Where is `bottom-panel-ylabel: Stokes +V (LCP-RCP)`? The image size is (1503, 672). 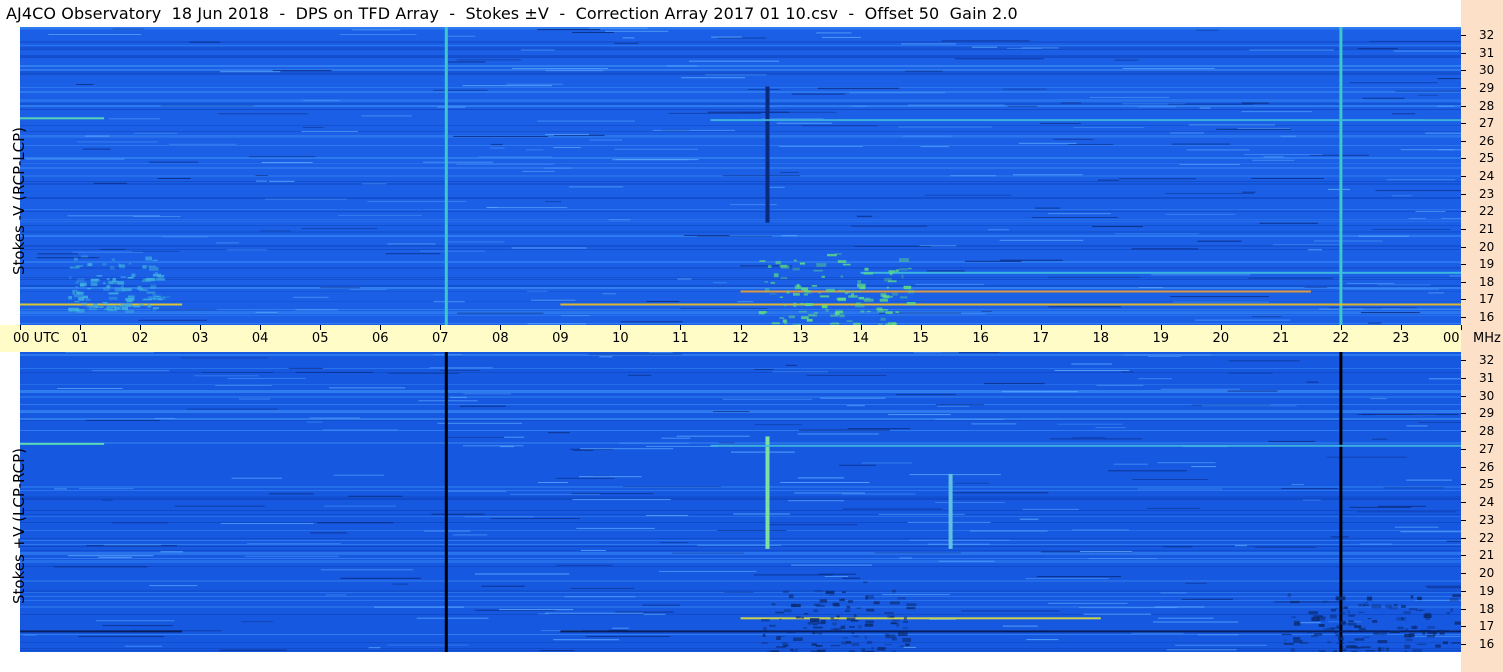 bottom-panel-ylabel: Stokes +V (LCP-RCP) is located at coordinates (19, 526).